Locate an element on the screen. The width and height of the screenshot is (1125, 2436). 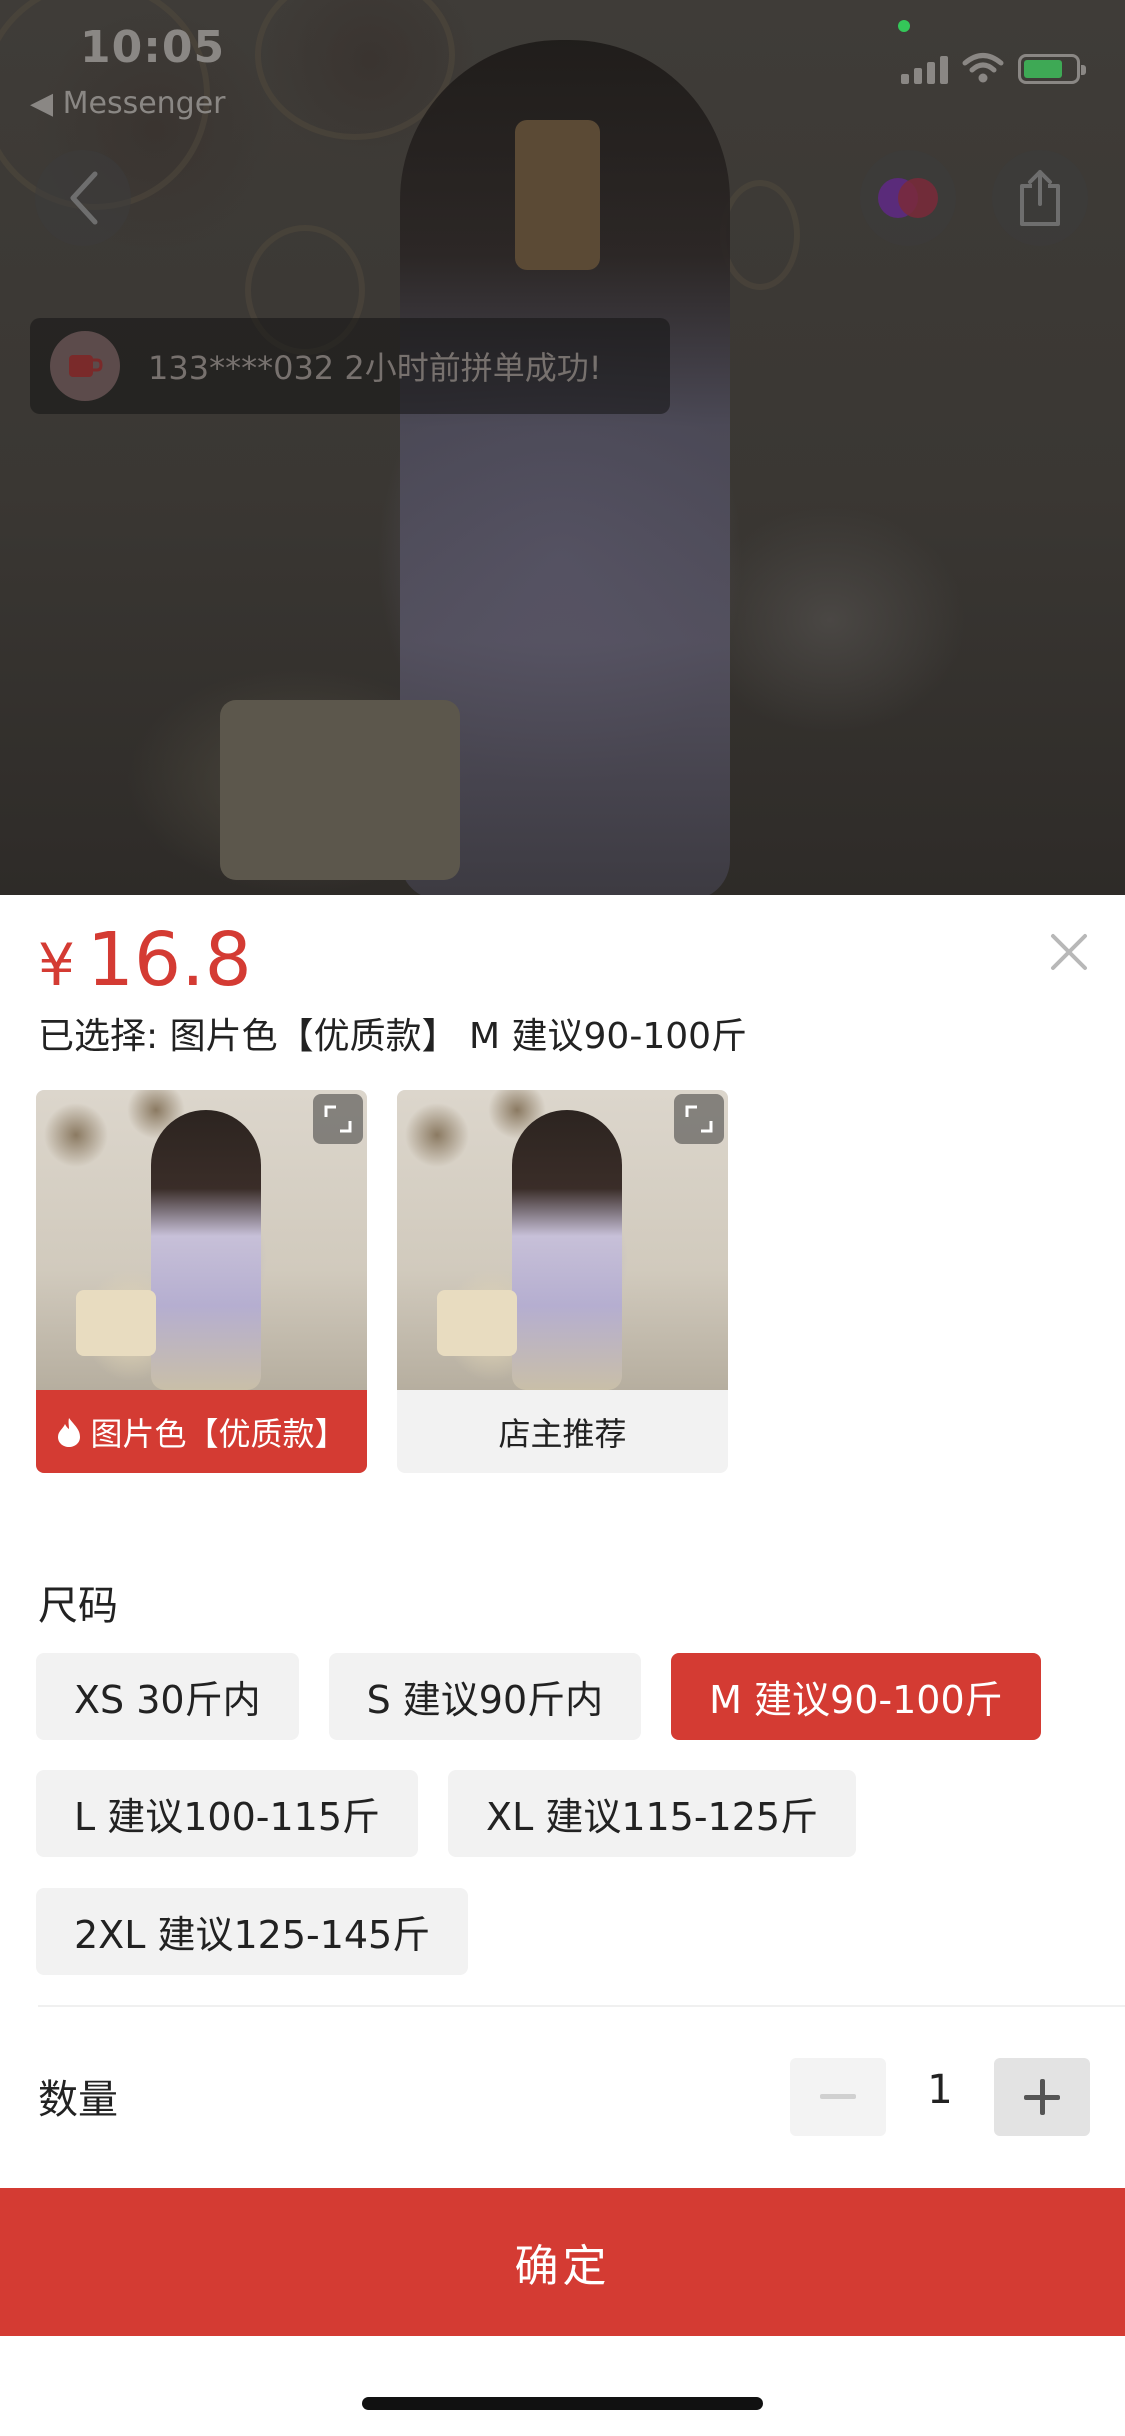
back-button is located at coordinates (83, 198).